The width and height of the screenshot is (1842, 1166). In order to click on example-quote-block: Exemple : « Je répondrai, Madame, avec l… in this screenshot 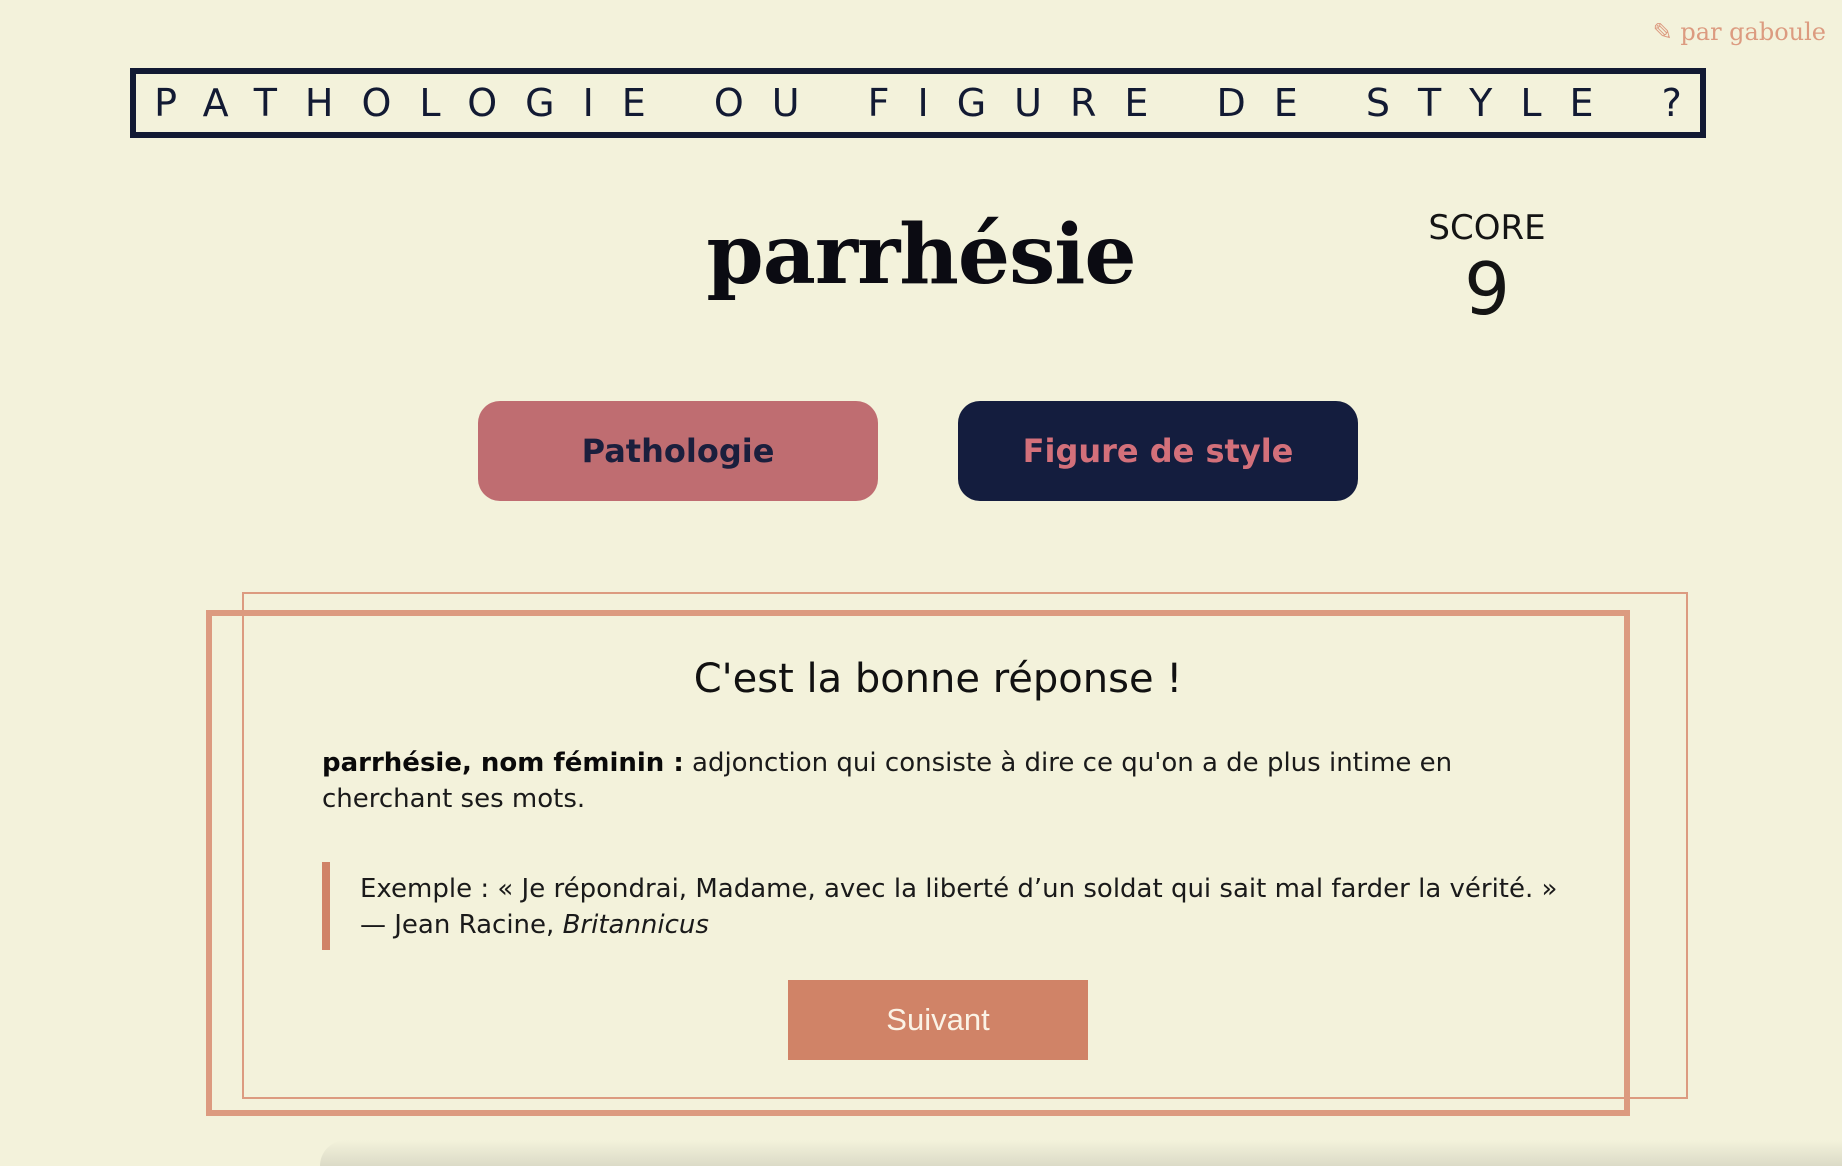, I will do `click(942, 906)`.